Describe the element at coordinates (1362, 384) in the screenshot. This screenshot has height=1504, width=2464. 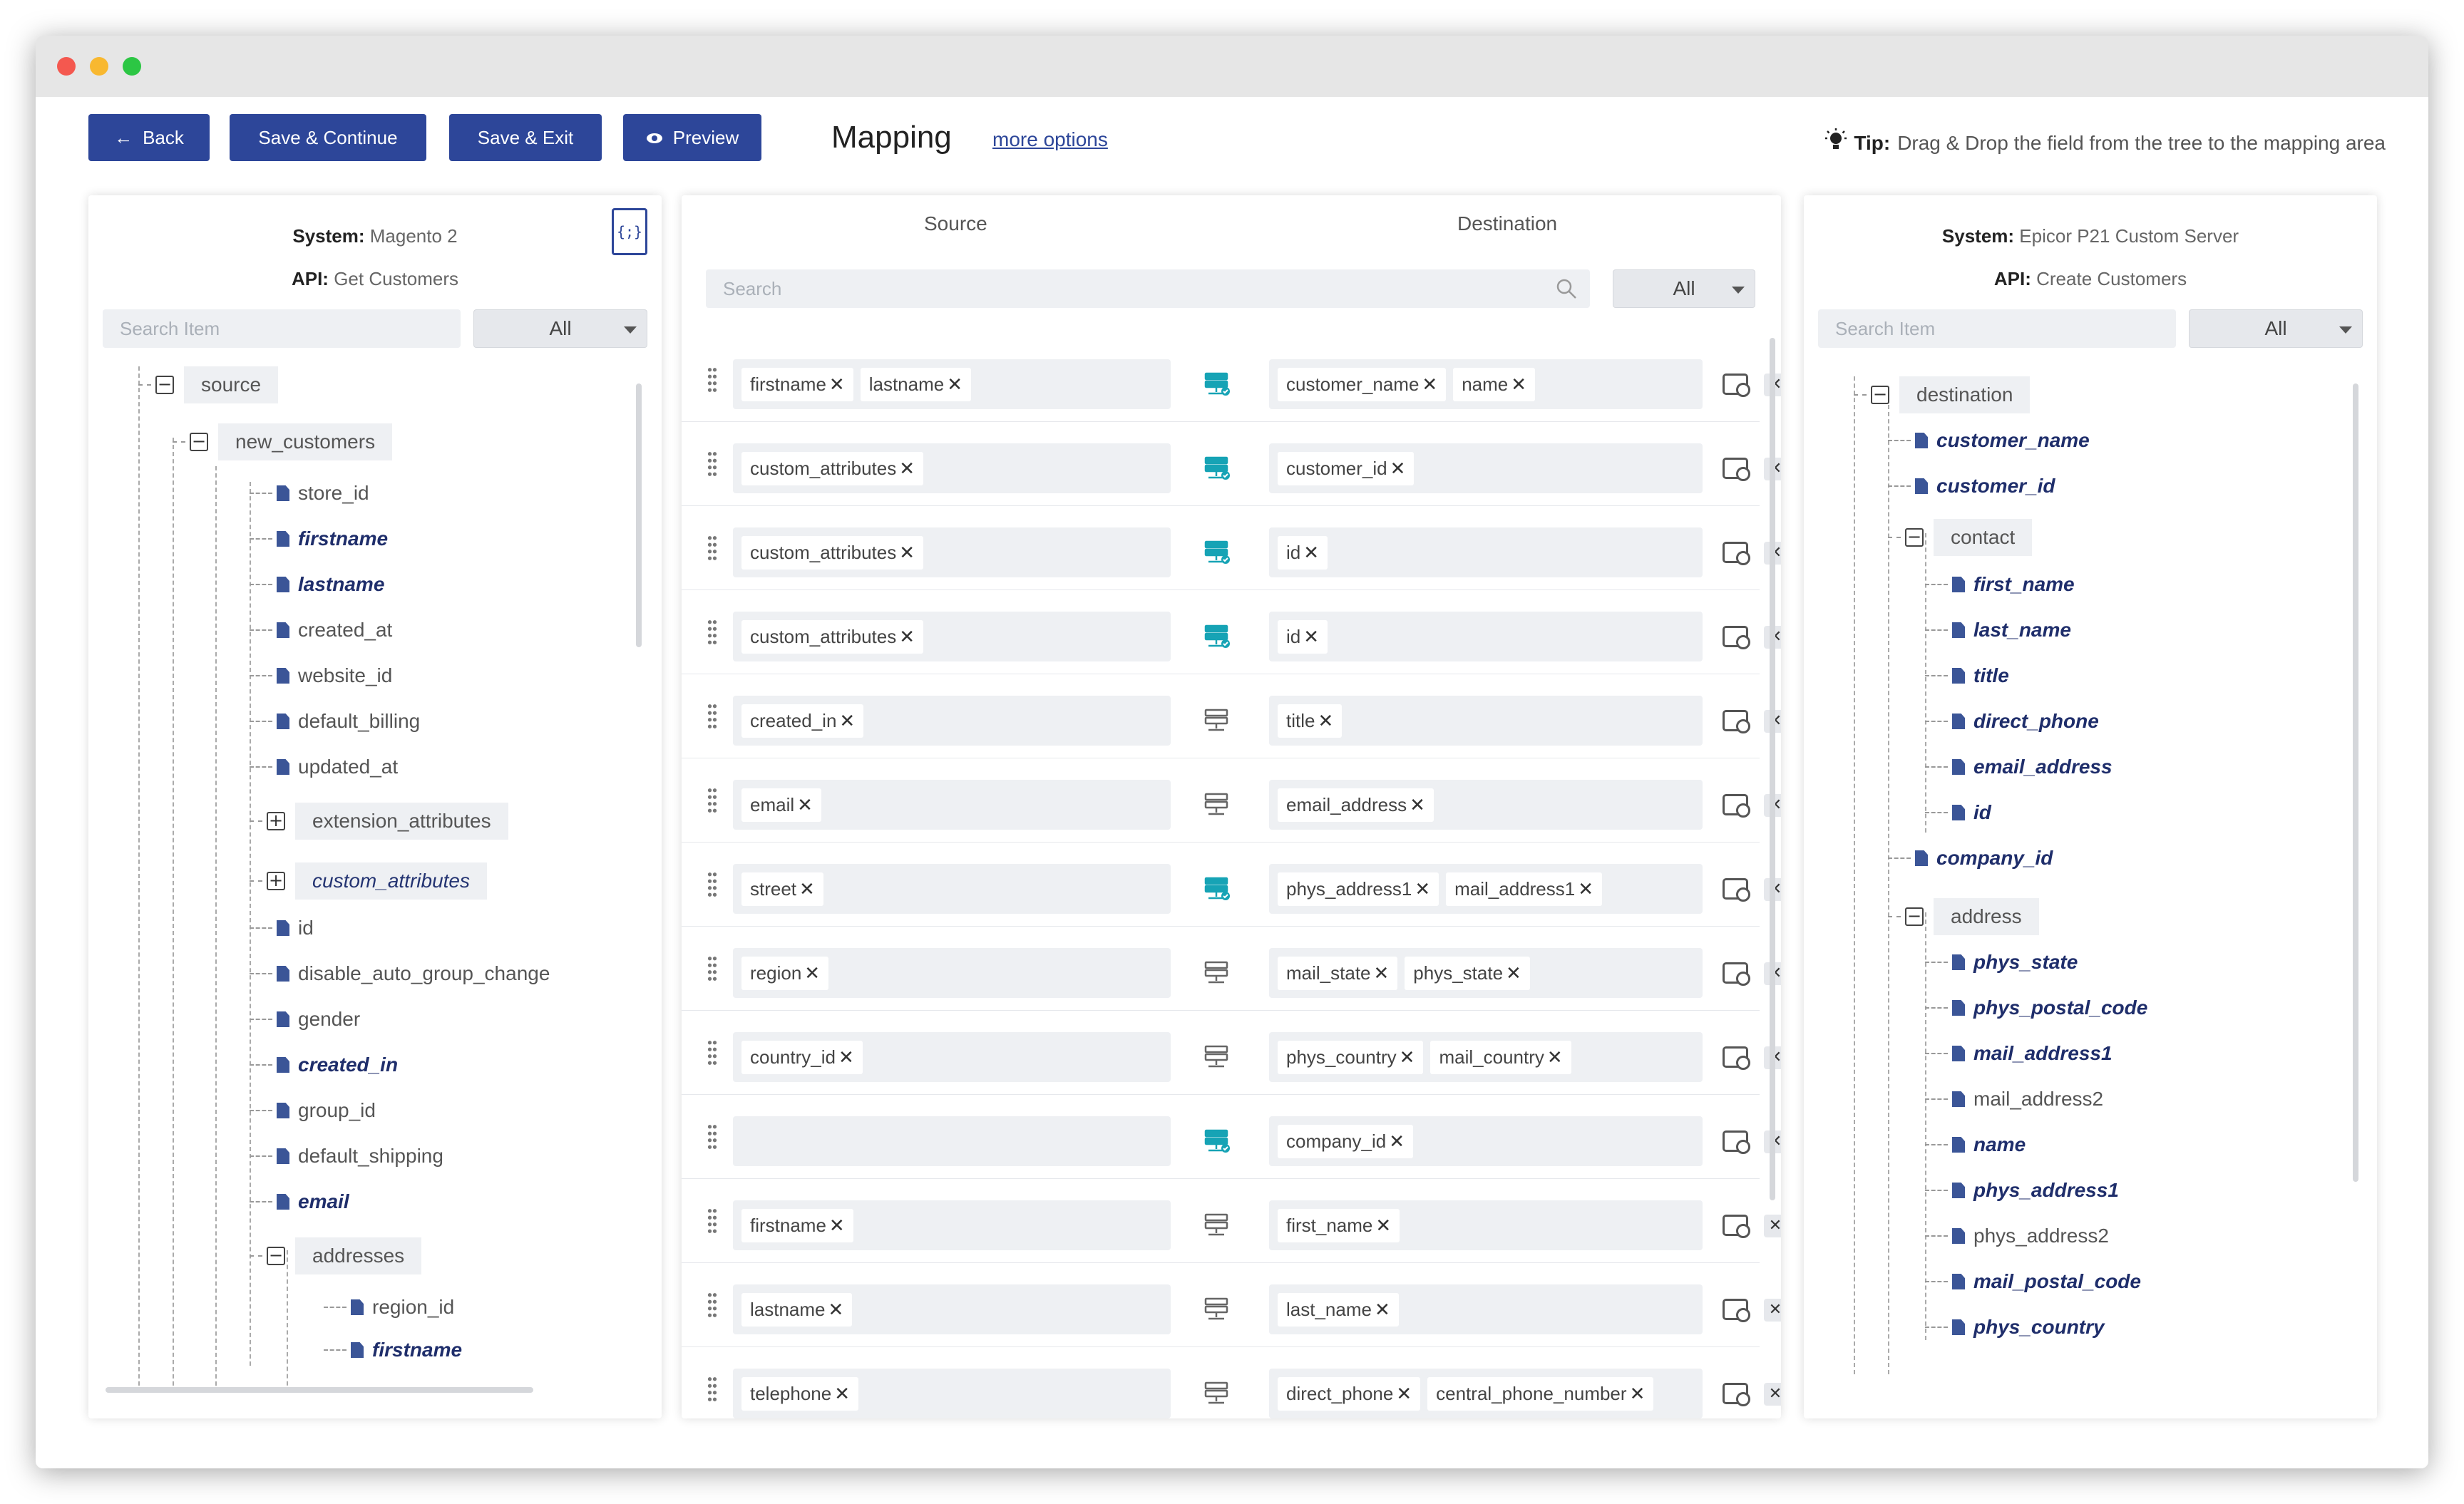
I see `destination-field-chip: customer_name ✕` at that location.